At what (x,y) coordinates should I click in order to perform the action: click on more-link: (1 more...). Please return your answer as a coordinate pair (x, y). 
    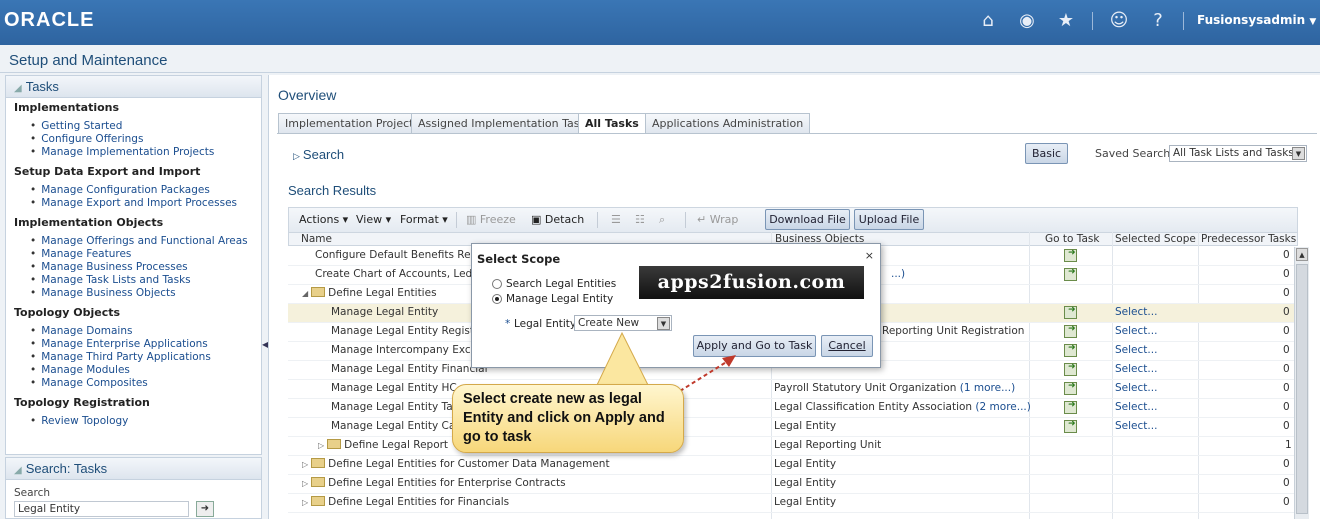
    Looking at the image, I should click on (987, 388).